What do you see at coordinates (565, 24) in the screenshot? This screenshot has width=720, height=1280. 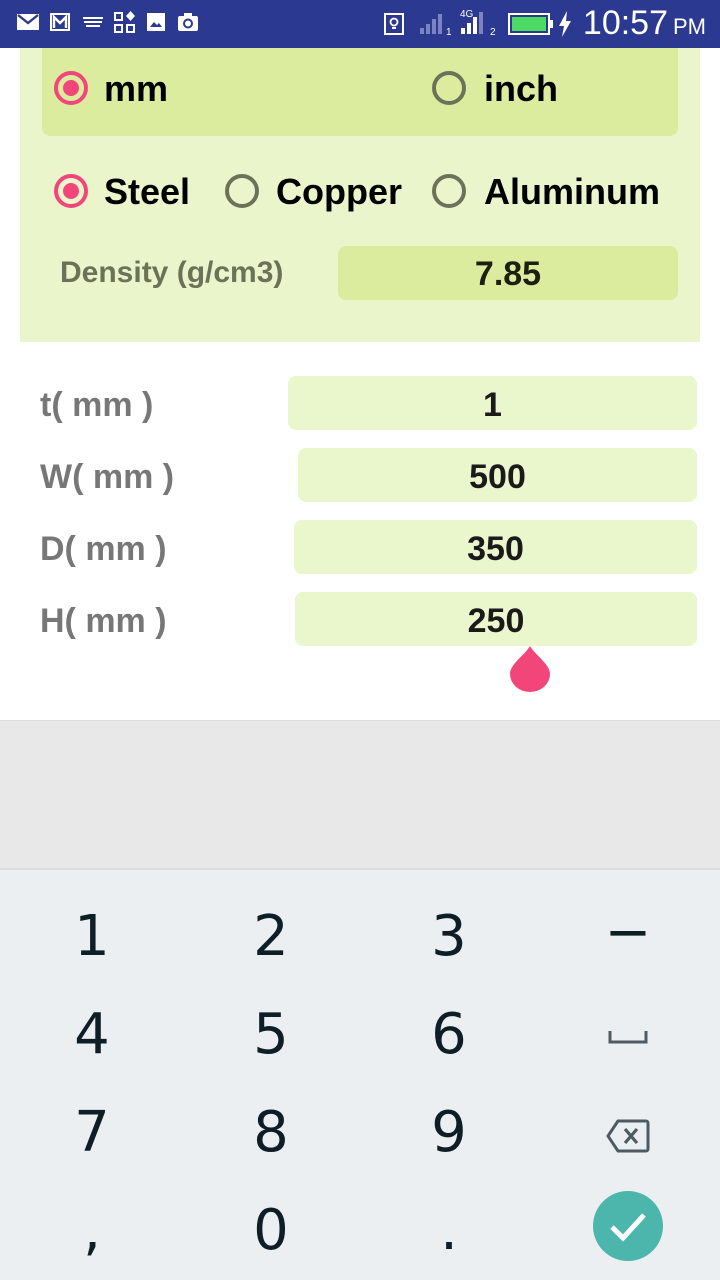 I see `charging-icon` at bounding box center [565, 24].